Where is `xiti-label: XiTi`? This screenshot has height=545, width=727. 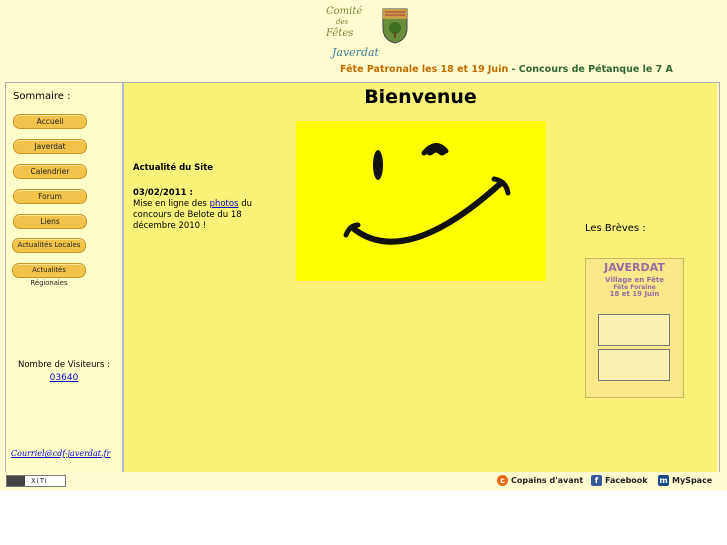 xiti-label: XiTi is located at coordinates (39, 481).